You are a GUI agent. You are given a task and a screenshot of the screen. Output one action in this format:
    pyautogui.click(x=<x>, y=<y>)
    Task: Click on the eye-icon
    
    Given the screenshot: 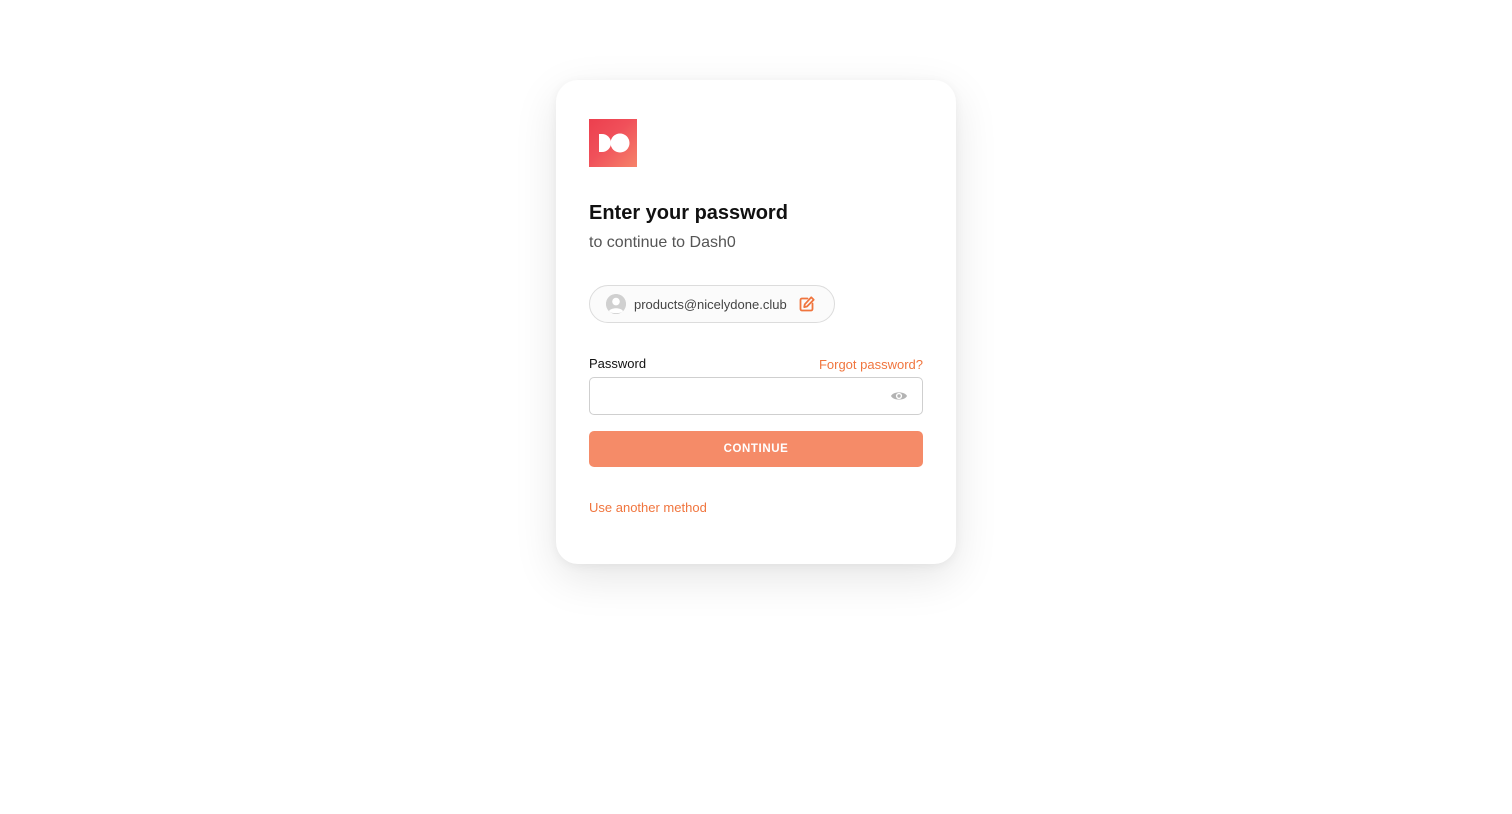 What is the action you would take?
    pyautogui.click(x=899, y=396)
    